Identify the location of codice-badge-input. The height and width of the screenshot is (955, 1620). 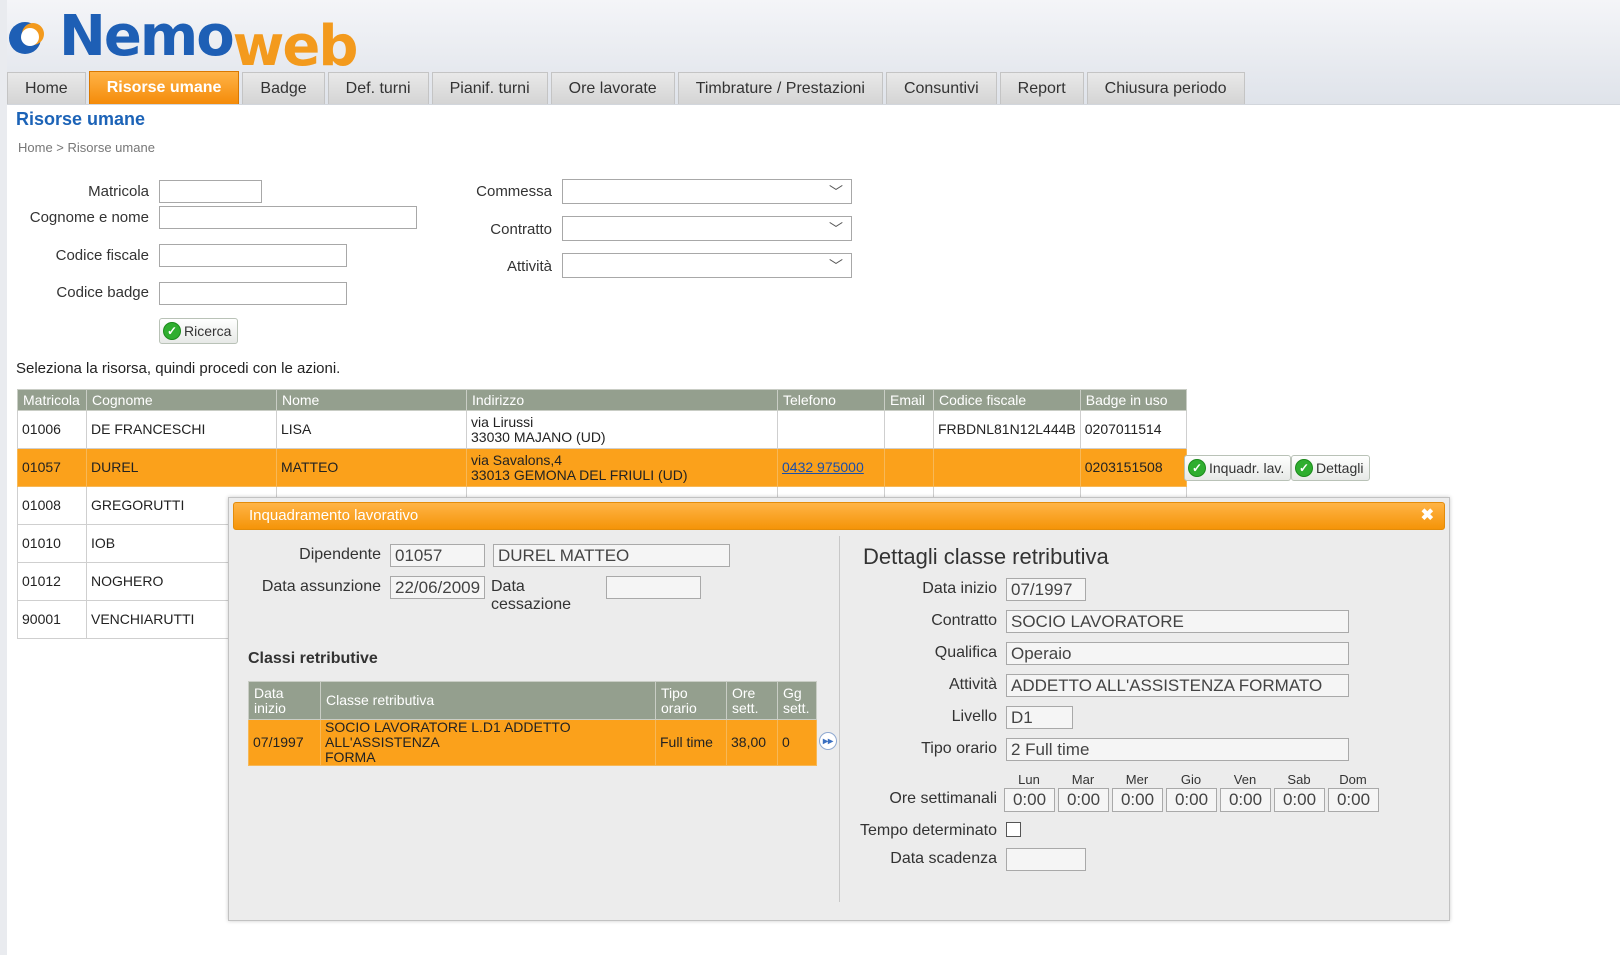
(253, 293).